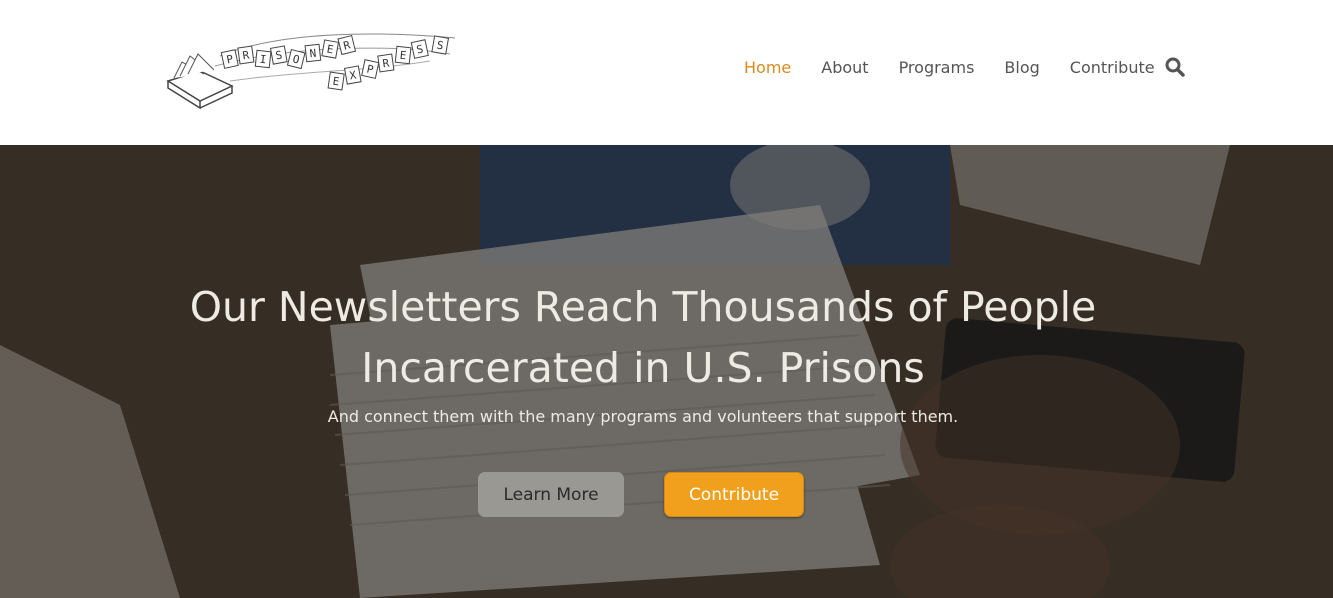 The image size is (1333, 598). What do you see at coordinates (844, 67) in the screenshot?
I see `nav-item-about: About` at bounding box center [844, 67].